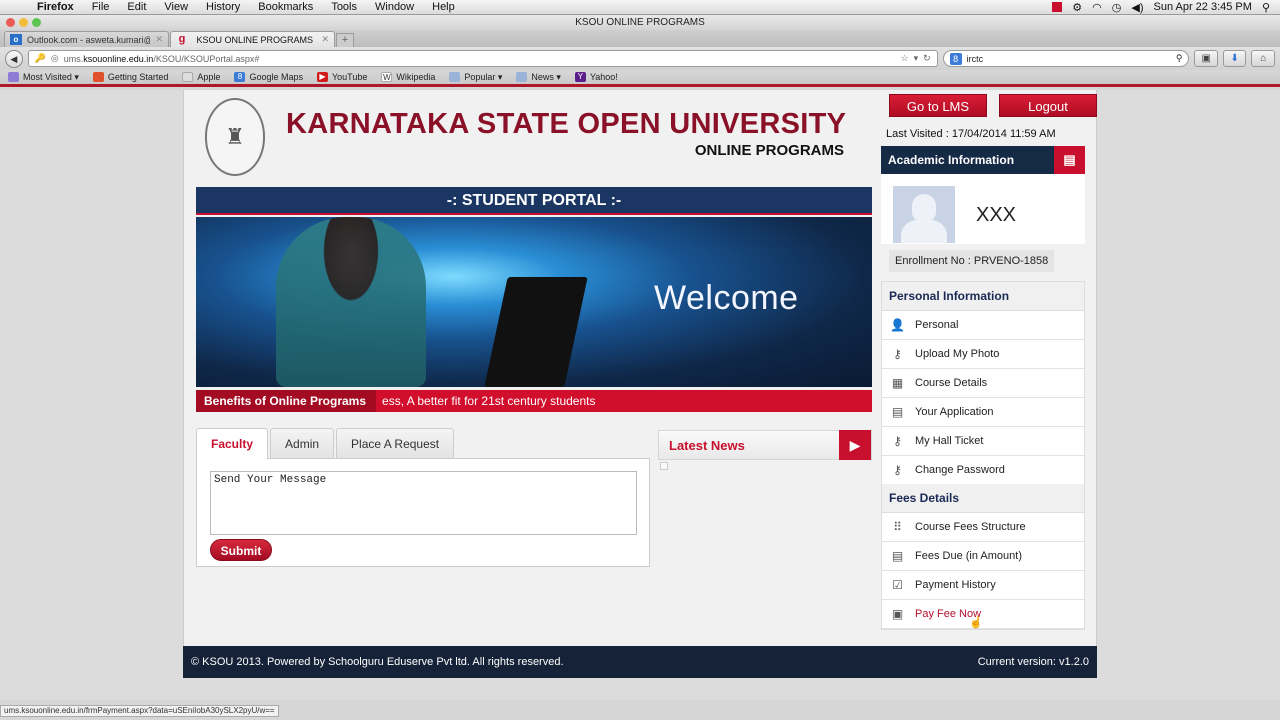 This screenshot has height=720, width=1280. Describe the element at coordinates (345, 40) in the screenshot. I see `new-tab-button: +` at that location.